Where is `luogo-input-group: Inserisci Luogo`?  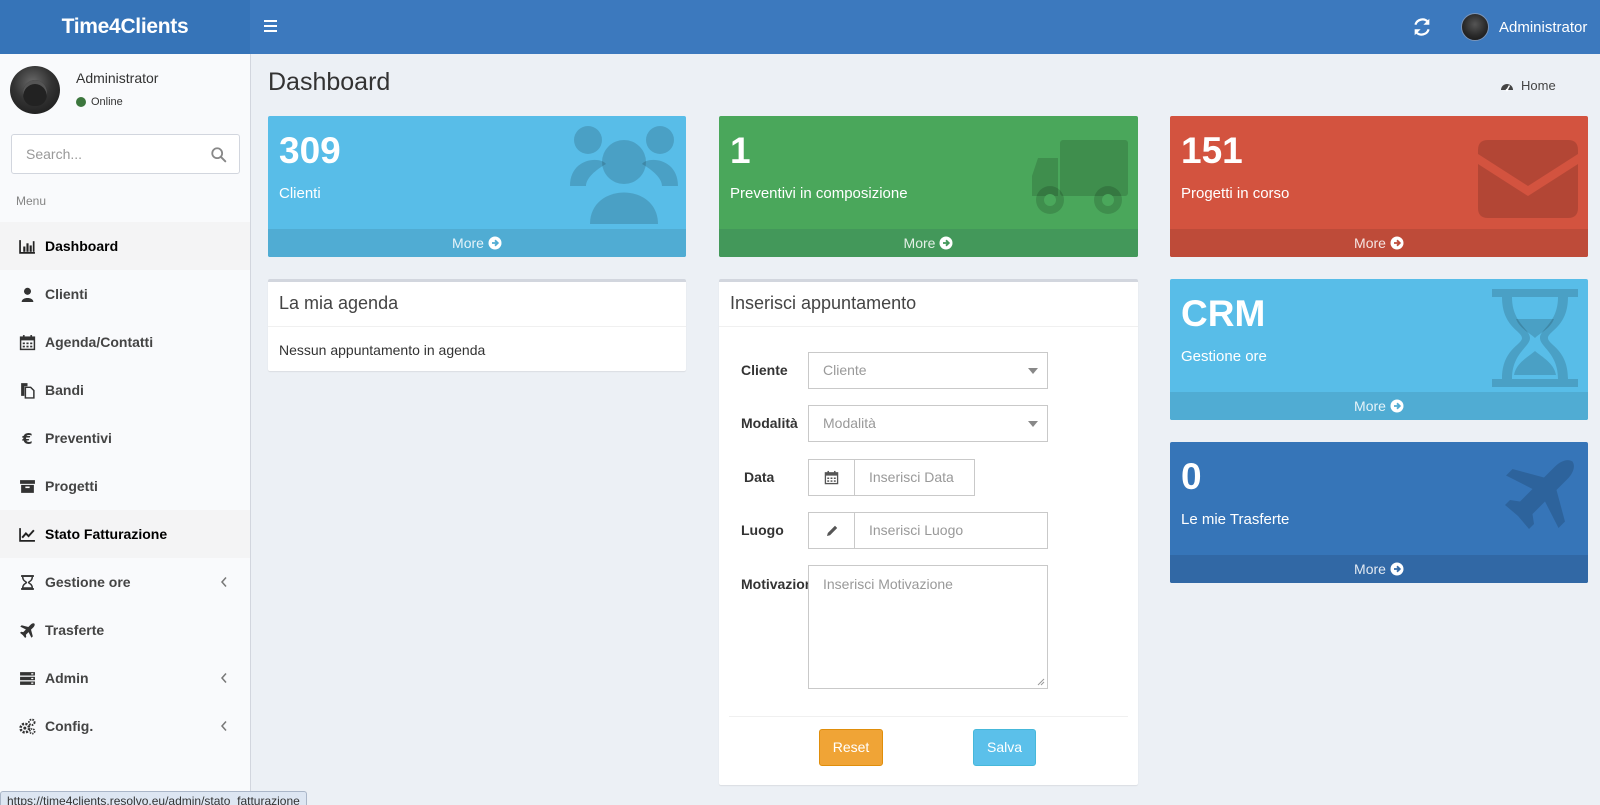
luogo-input-group: Inserisci Luogo is located at coordinates (928, 530).